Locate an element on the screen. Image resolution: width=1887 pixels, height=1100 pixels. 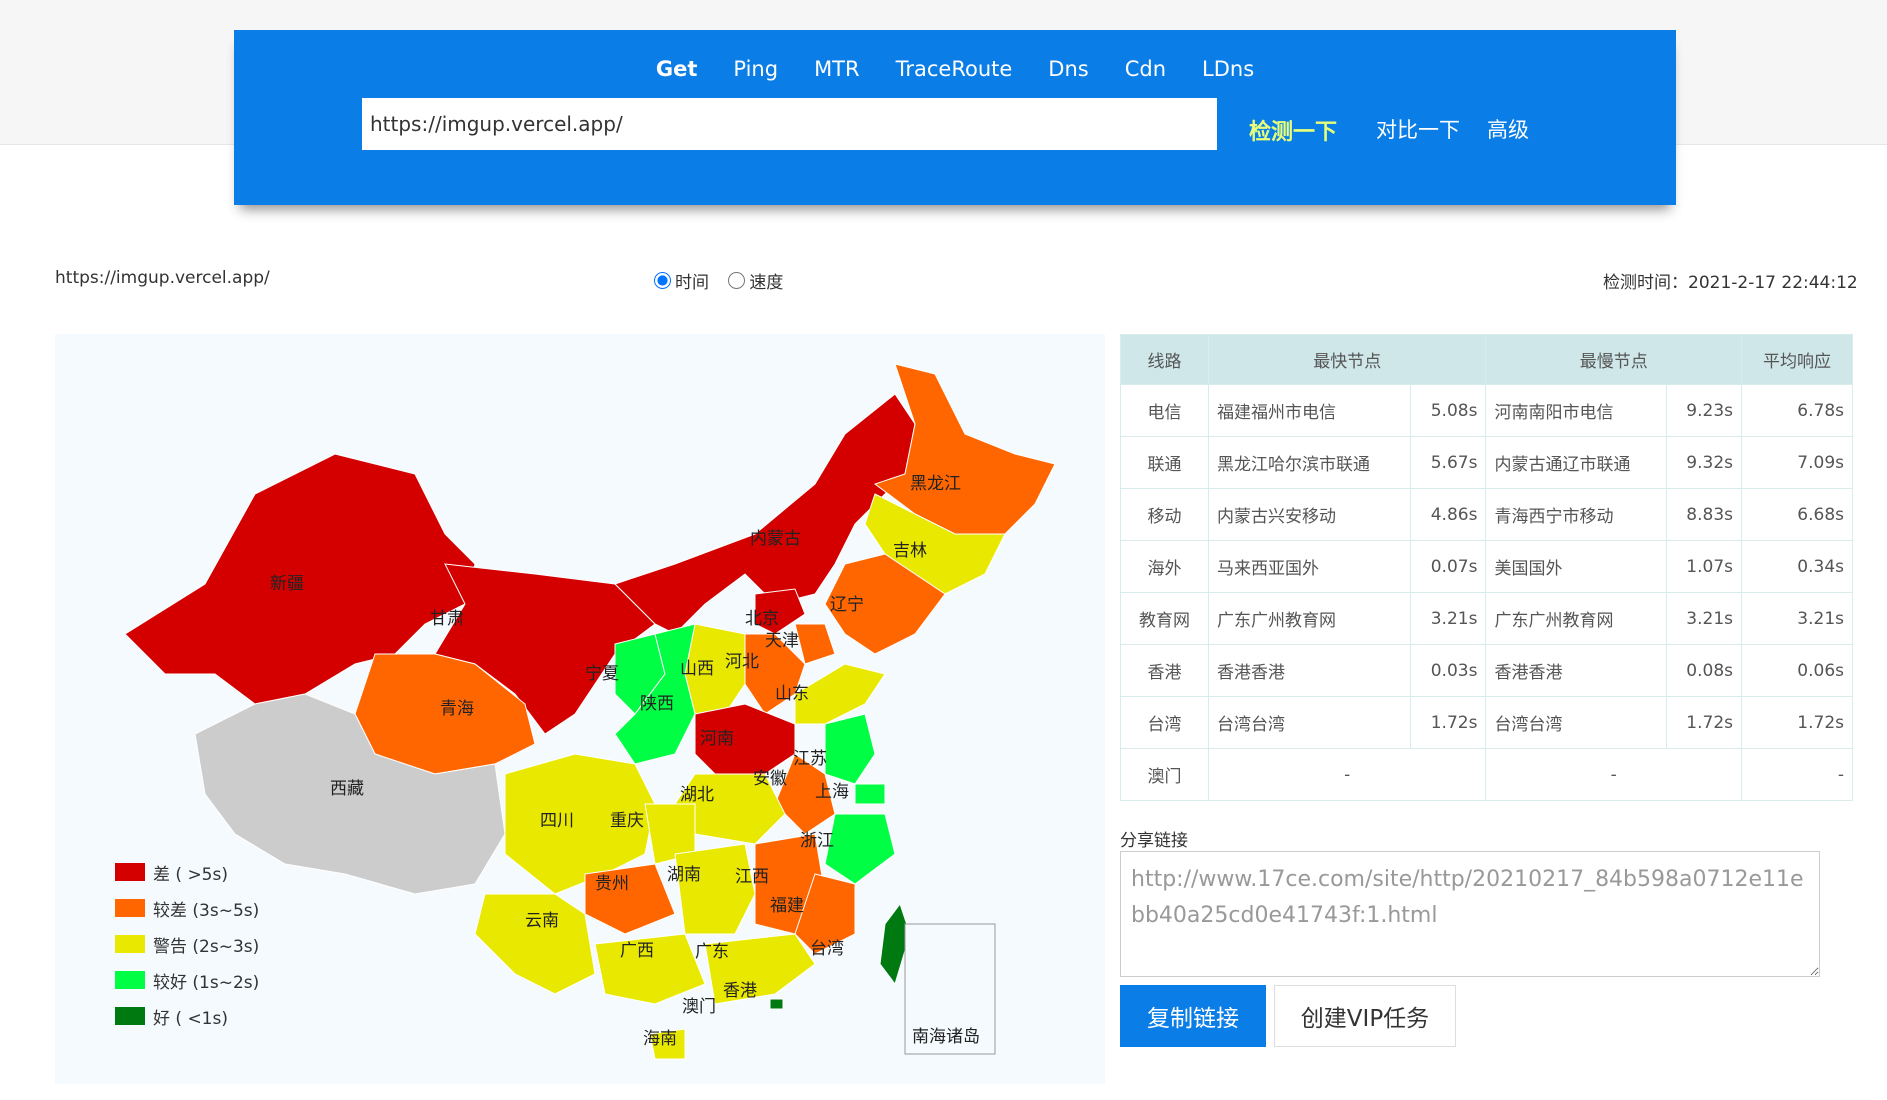
tab-cdn: Cdn is located at coordinates (1145, 69).